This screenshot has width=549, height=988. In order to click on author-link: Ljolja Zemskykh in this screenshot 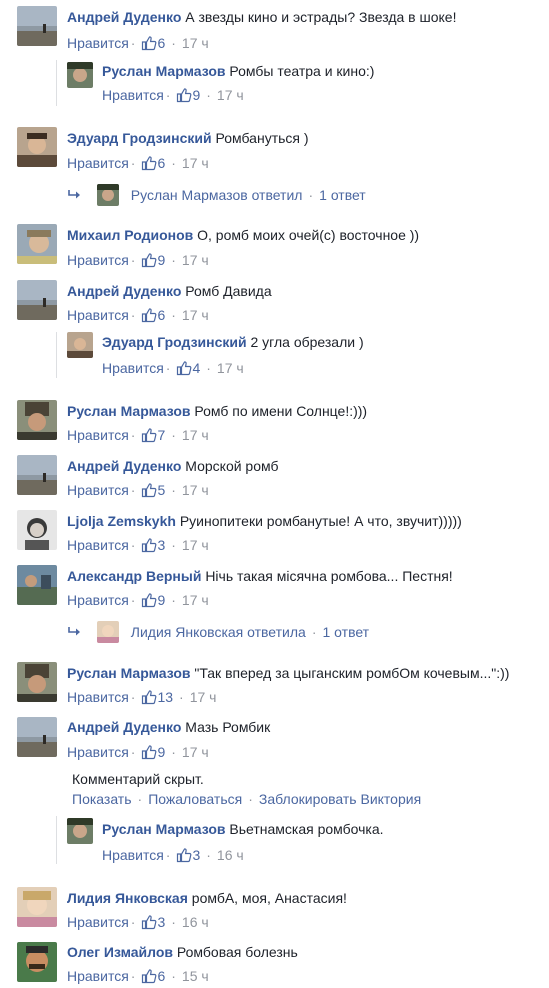, I will do `click(121, 521)`.